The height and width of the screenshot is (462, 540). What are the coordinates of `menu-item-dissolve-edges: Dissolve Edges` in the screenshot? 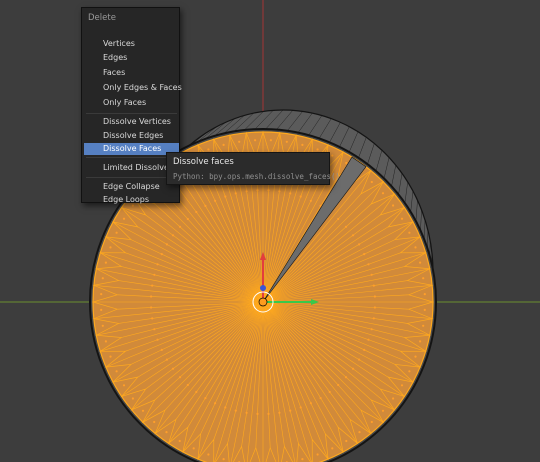 It's located at (131, 136).